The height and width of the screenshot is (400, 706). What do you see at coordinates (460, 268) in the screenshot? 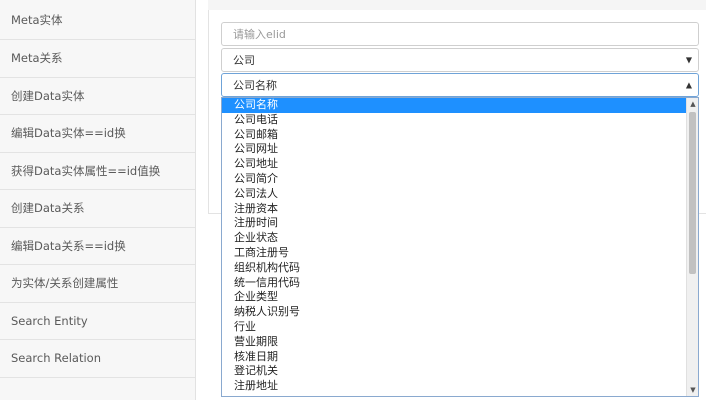
I see `dropdown-option: 组织机构代码` at bounding box center [460, 268].